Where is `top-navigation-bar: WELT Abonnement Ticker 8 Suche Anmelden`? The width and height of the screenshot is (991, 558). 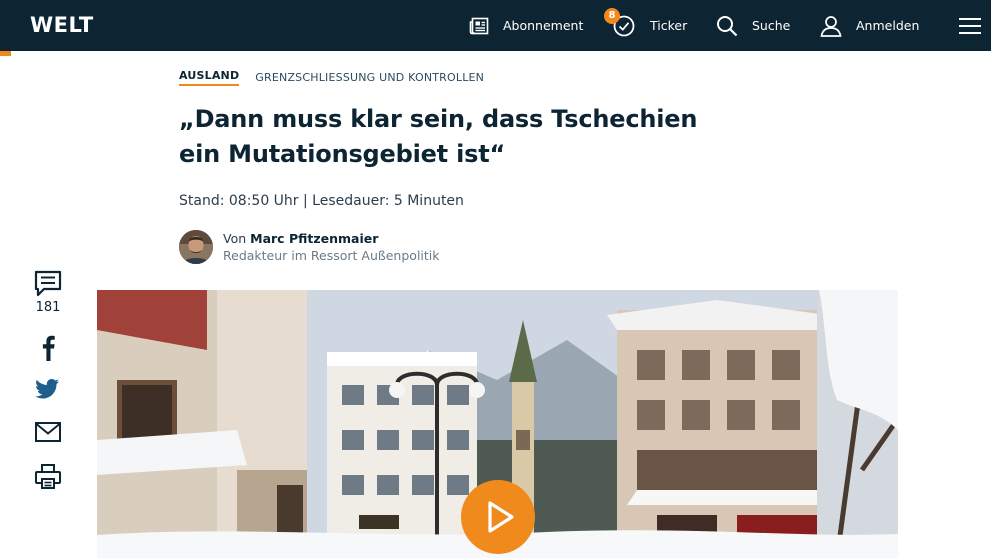
top-navigation-bar: WELT Abonnement Ticker 8 Suche Anmelden is located at coordinates (495, 25).